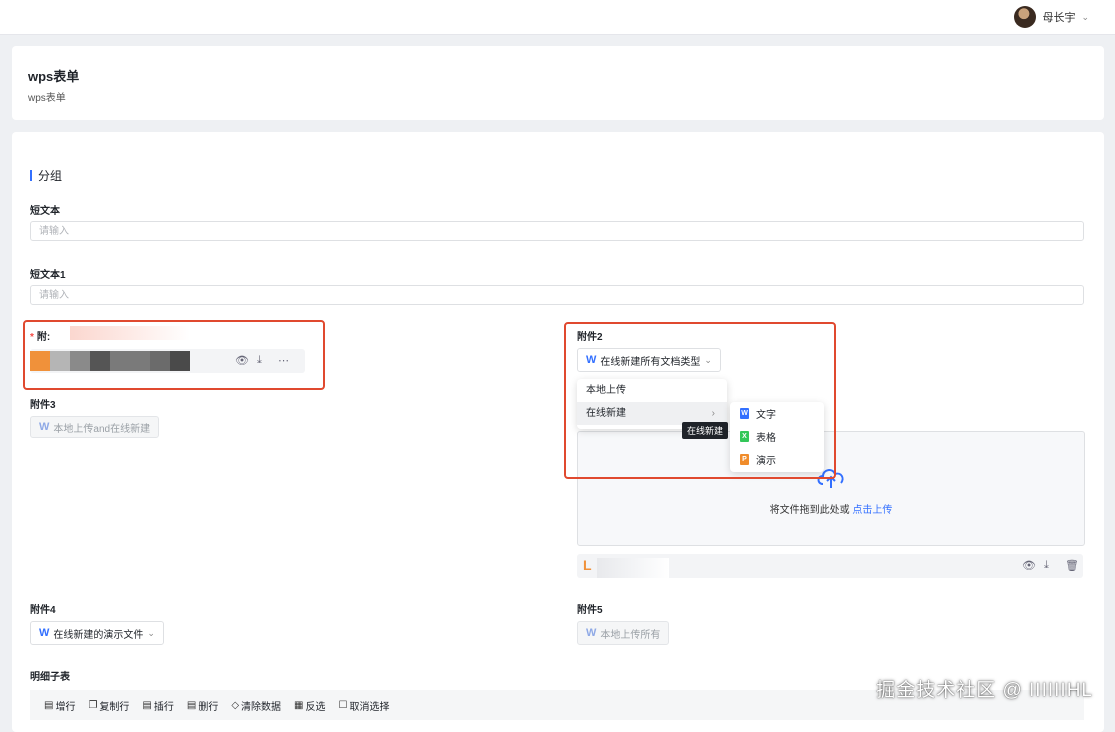 The height and width of the screenshot is (732, 1115). I want to click on attachment3-label: 附件3, so click(43, 405).